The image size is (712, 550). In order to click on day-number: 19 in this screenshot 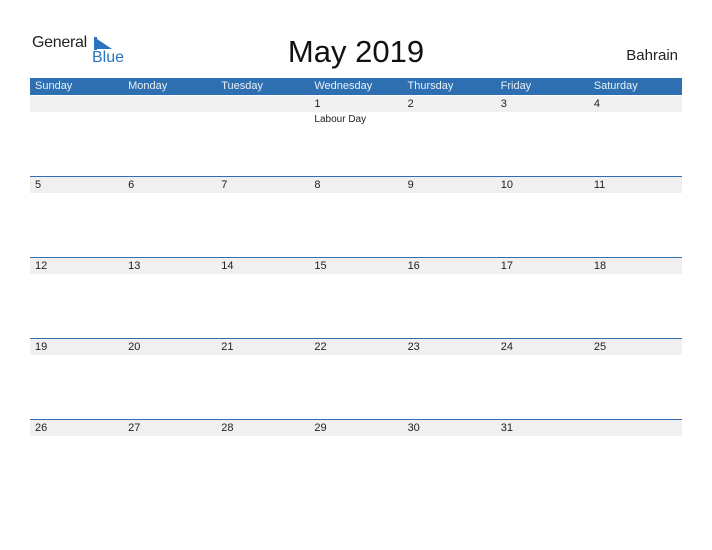, I will do `click(41, 347)`.